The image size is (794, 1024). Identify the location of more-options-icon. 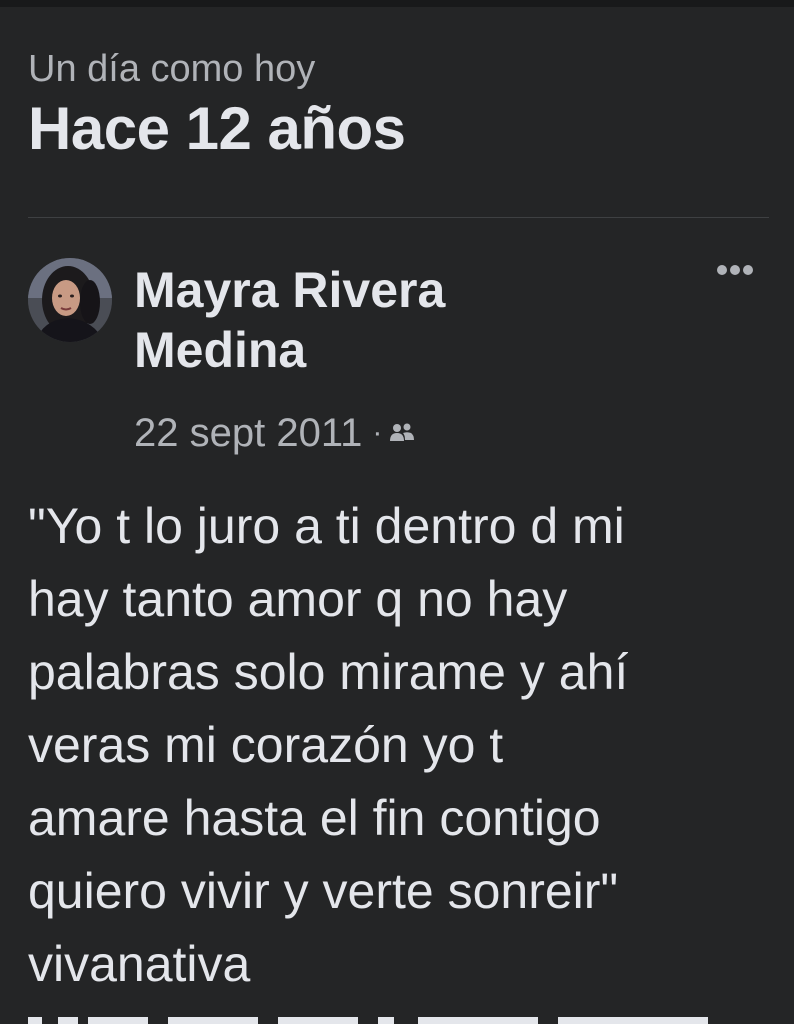
(735, 270).